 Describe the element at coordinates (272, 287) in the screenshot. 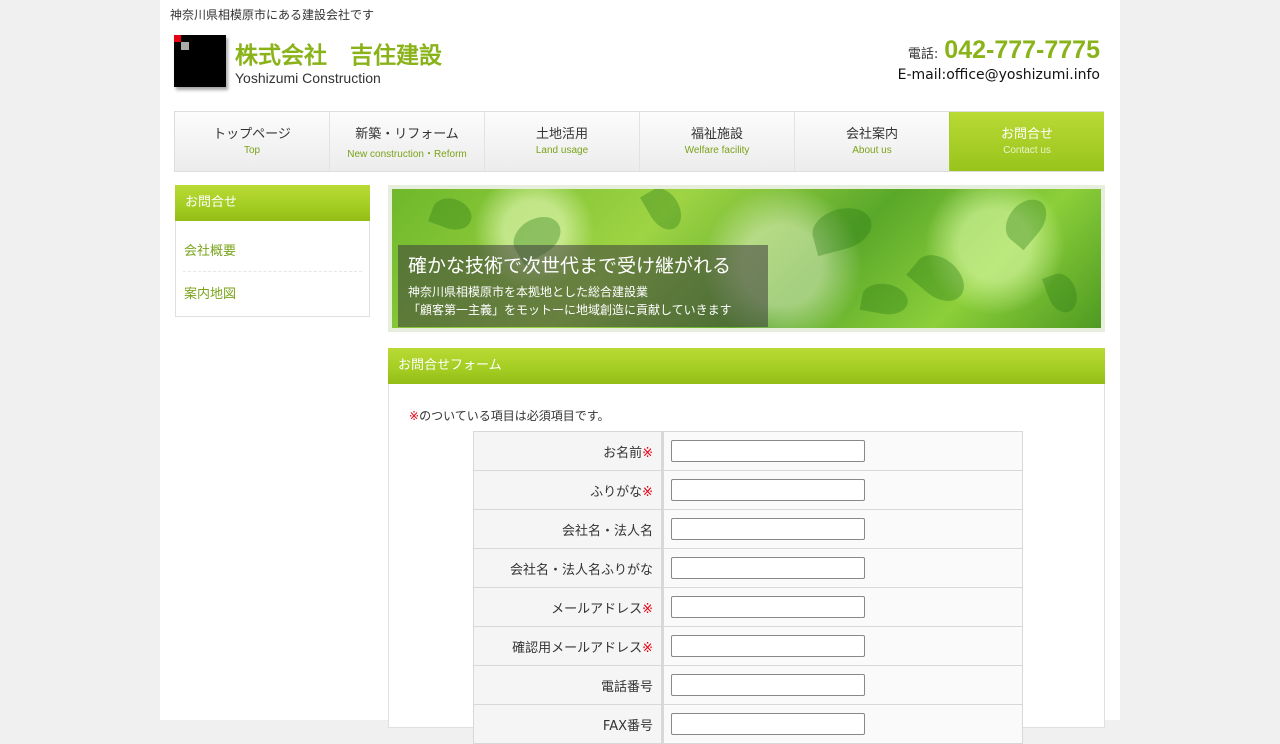

I see `sidebar-item-map: 案内地図` at that location.